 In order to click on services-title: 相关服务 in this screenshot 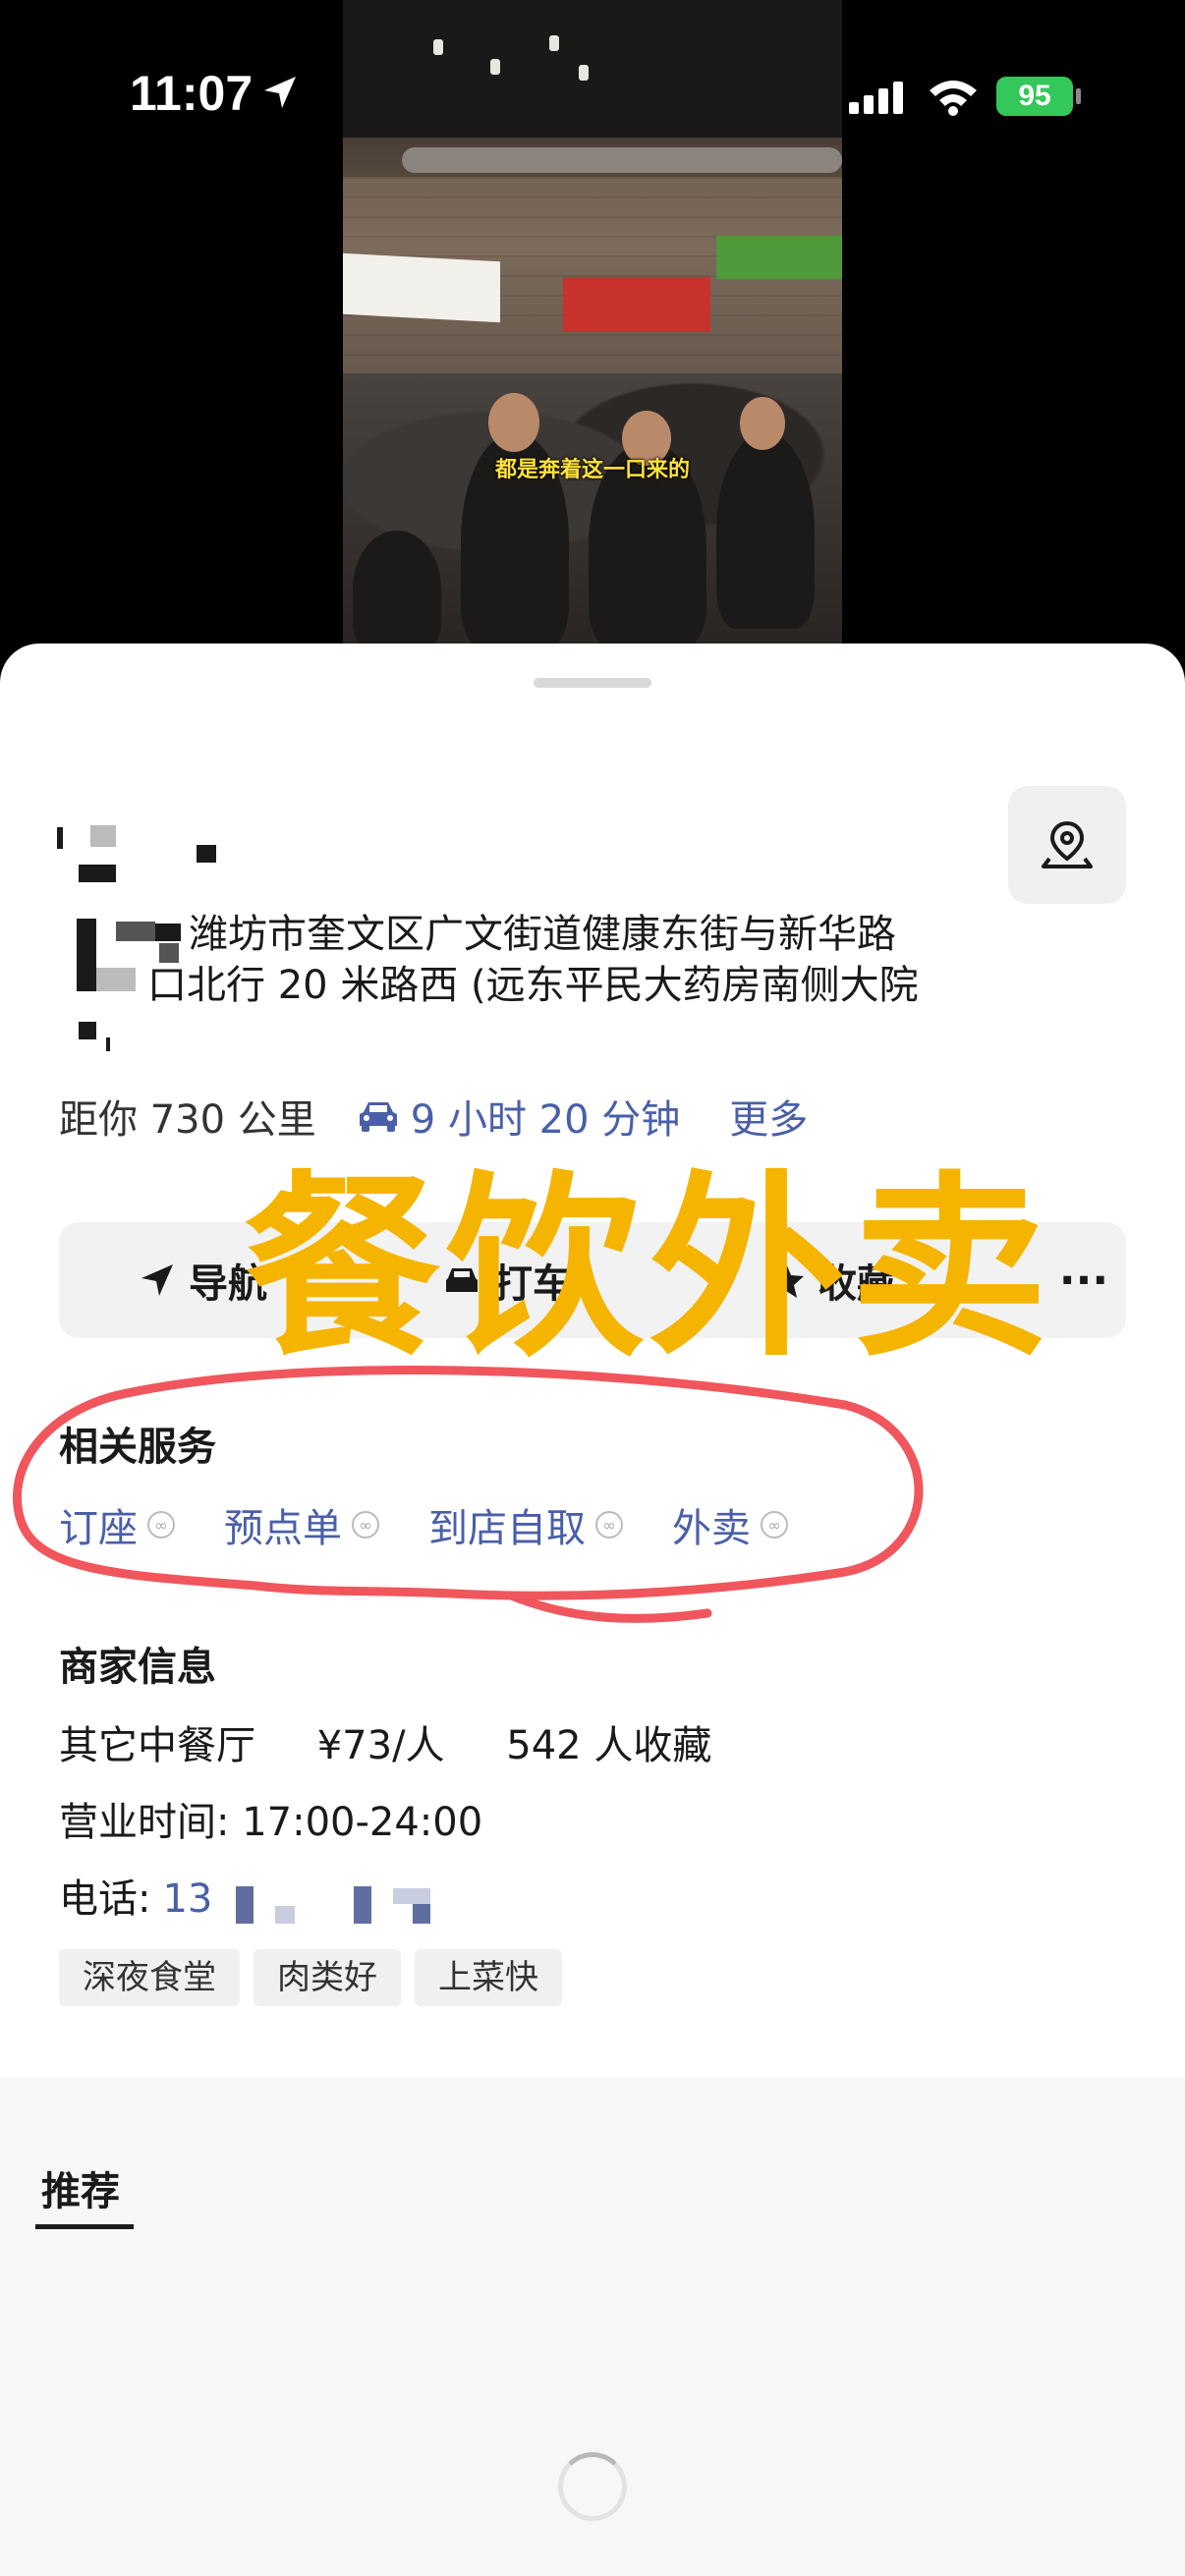, I will do `click(137, 1447)`.